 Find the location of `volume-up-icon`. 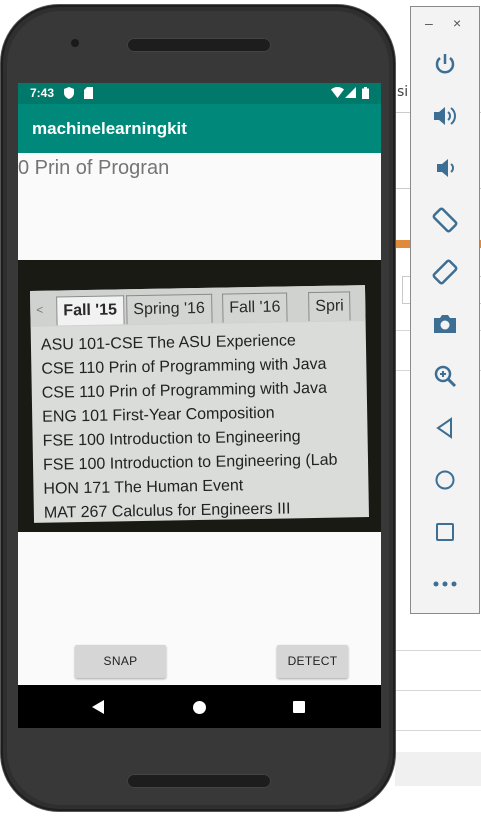

volume-up-icon is located at coordinates (445, 115).